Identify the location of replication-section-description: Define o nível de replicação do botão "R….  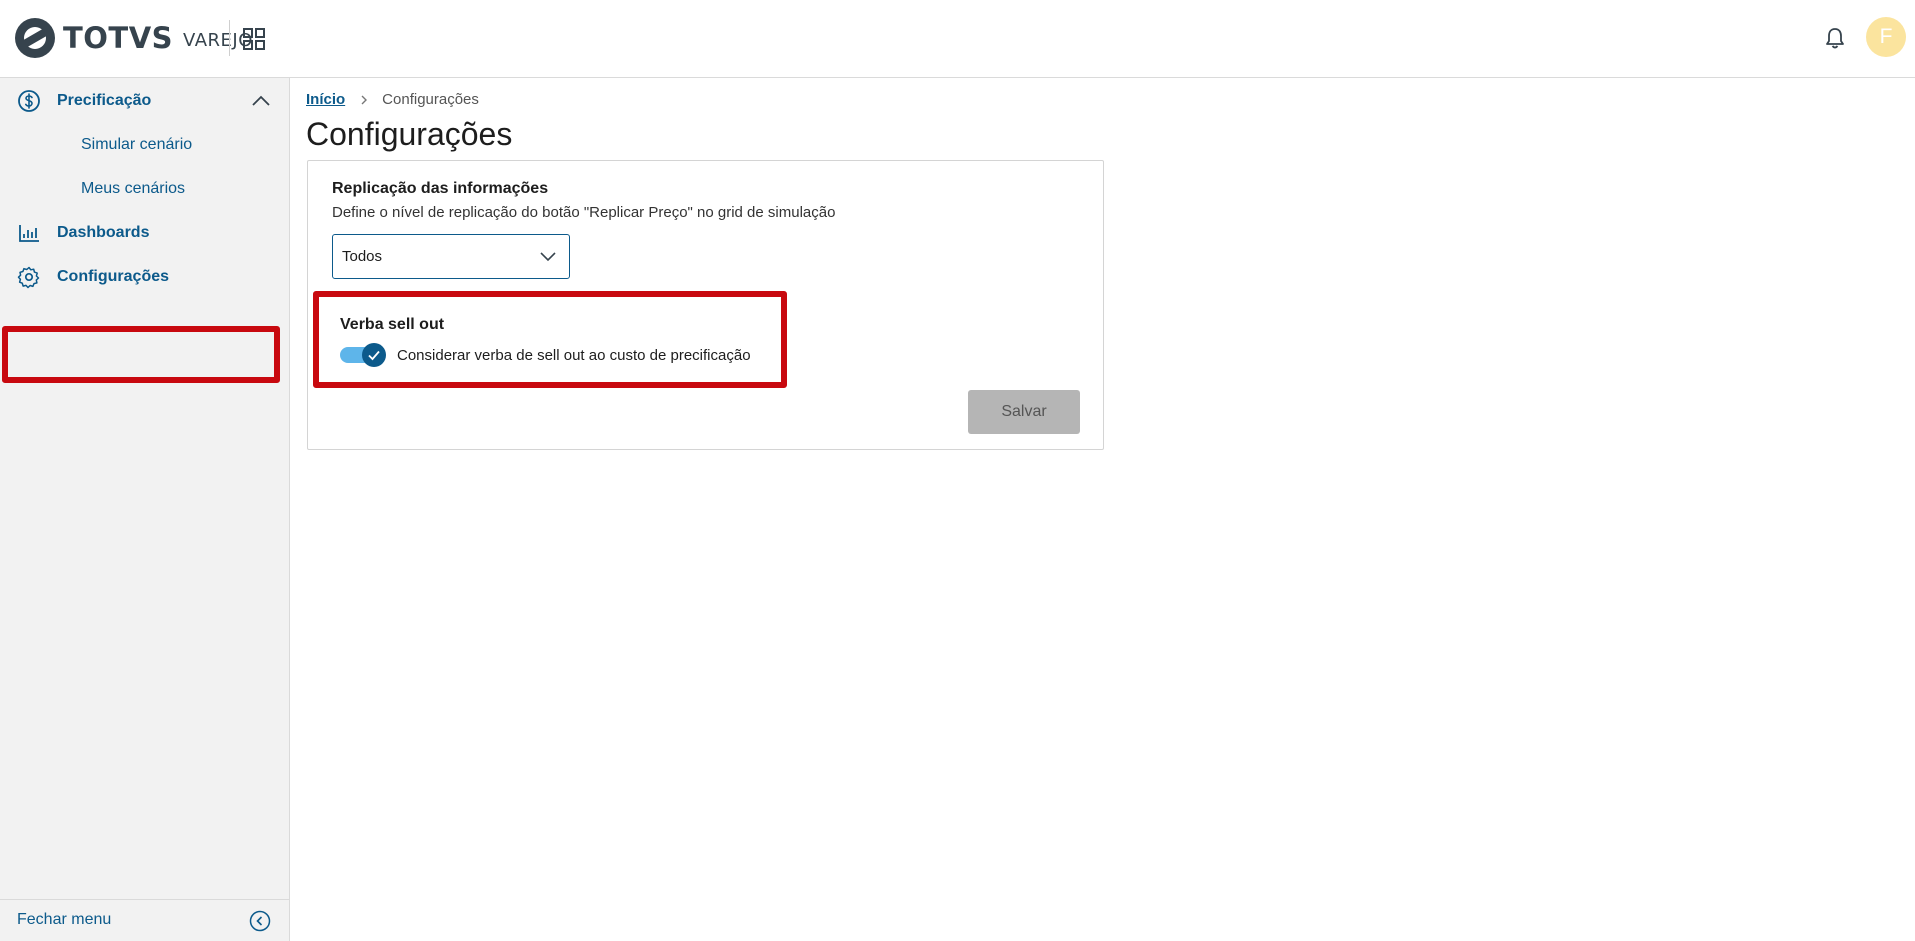
(584, 212).